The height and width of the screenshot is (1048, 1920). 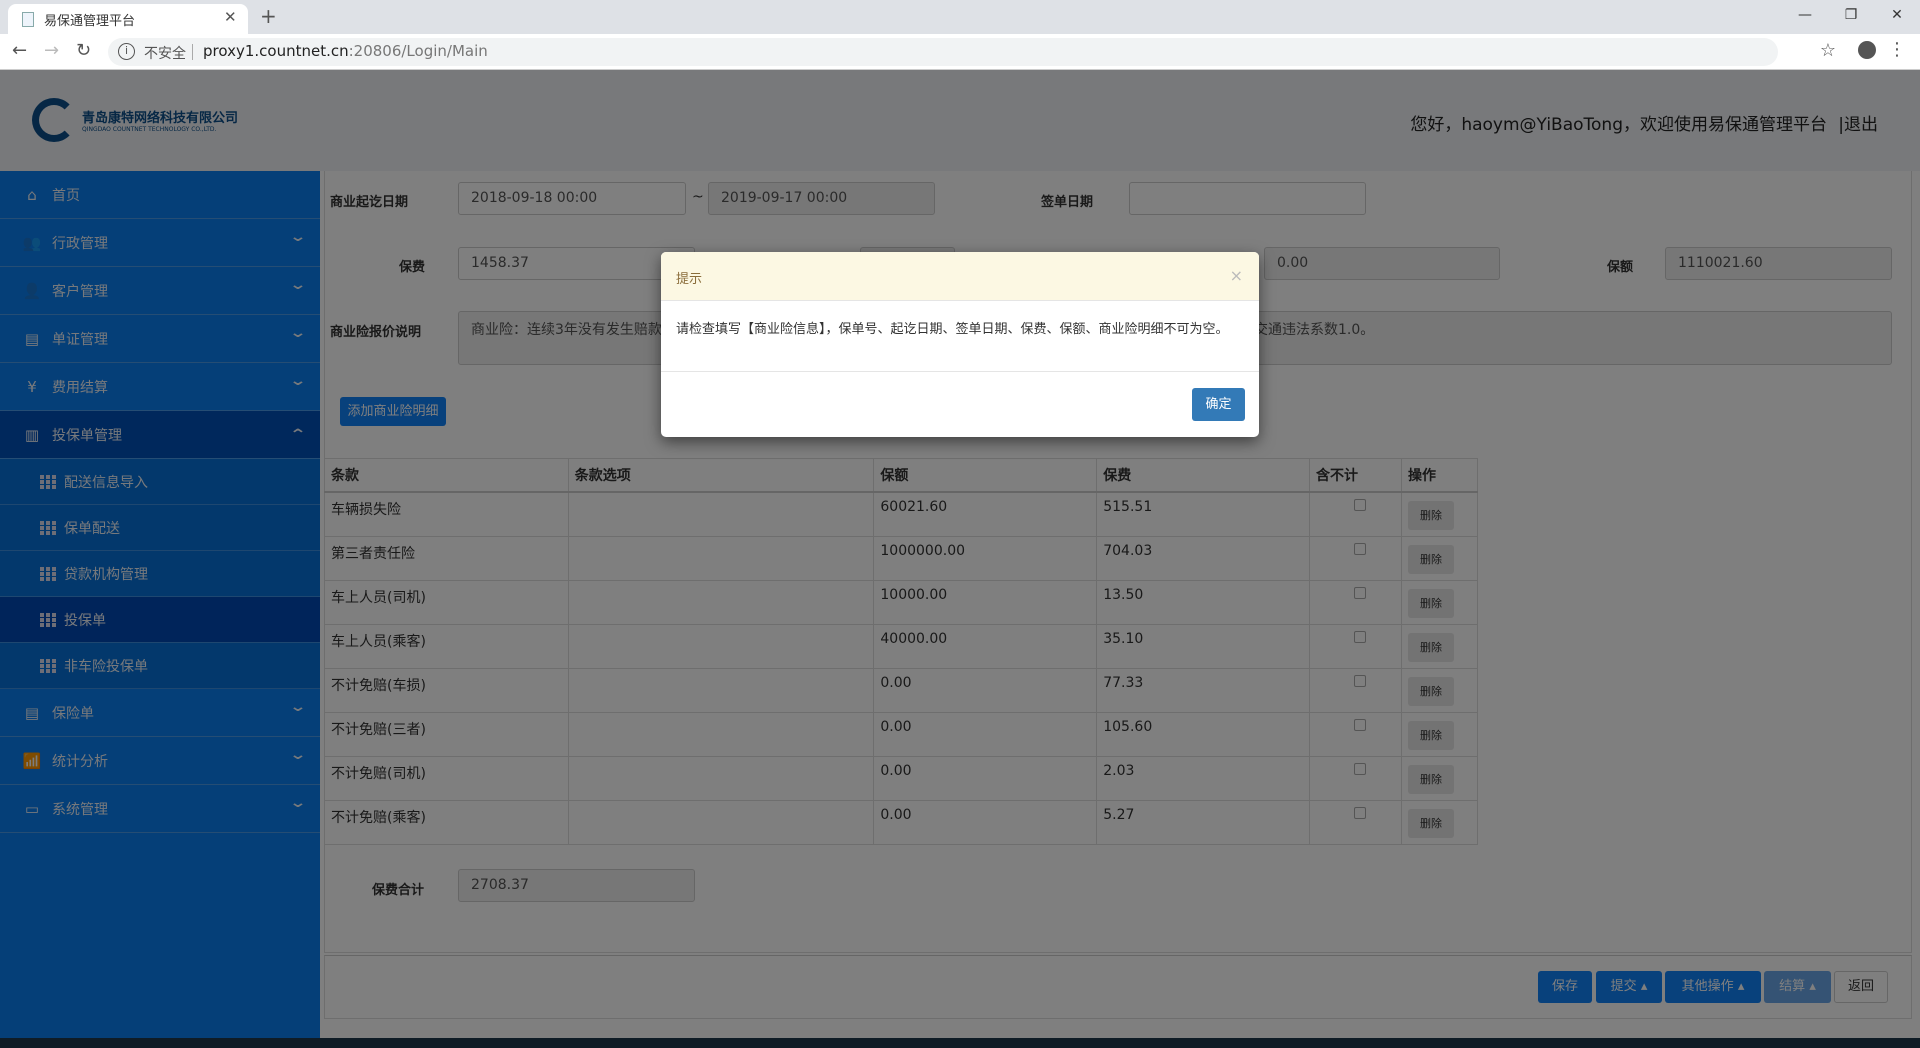 What do you see at coordinates (19, 50) in the screenshot?
I see `back-icon: ←` at bounding box center [19, 50].